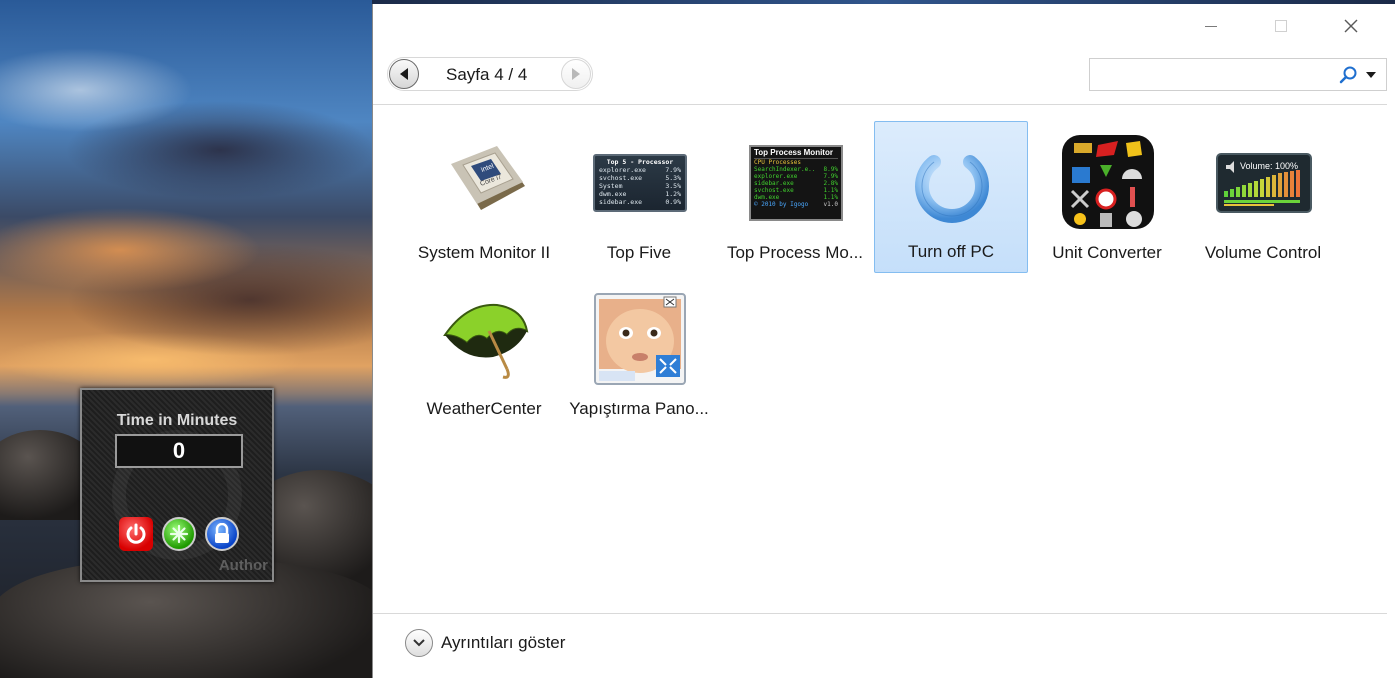  What do you see at coordinates (830, 169) in the screenshot?
I see `preview-row-value: 8.9%` at bounding box center [830, 169].